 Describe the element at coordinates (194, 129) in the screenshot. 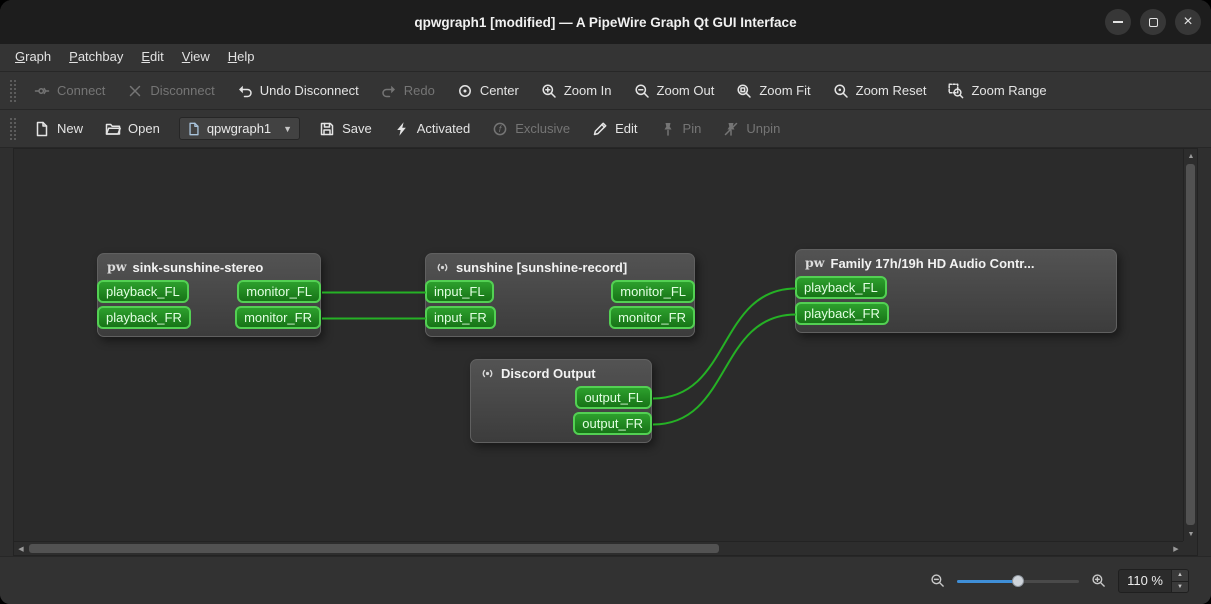

I see `patchbay-file-icon` at that location.